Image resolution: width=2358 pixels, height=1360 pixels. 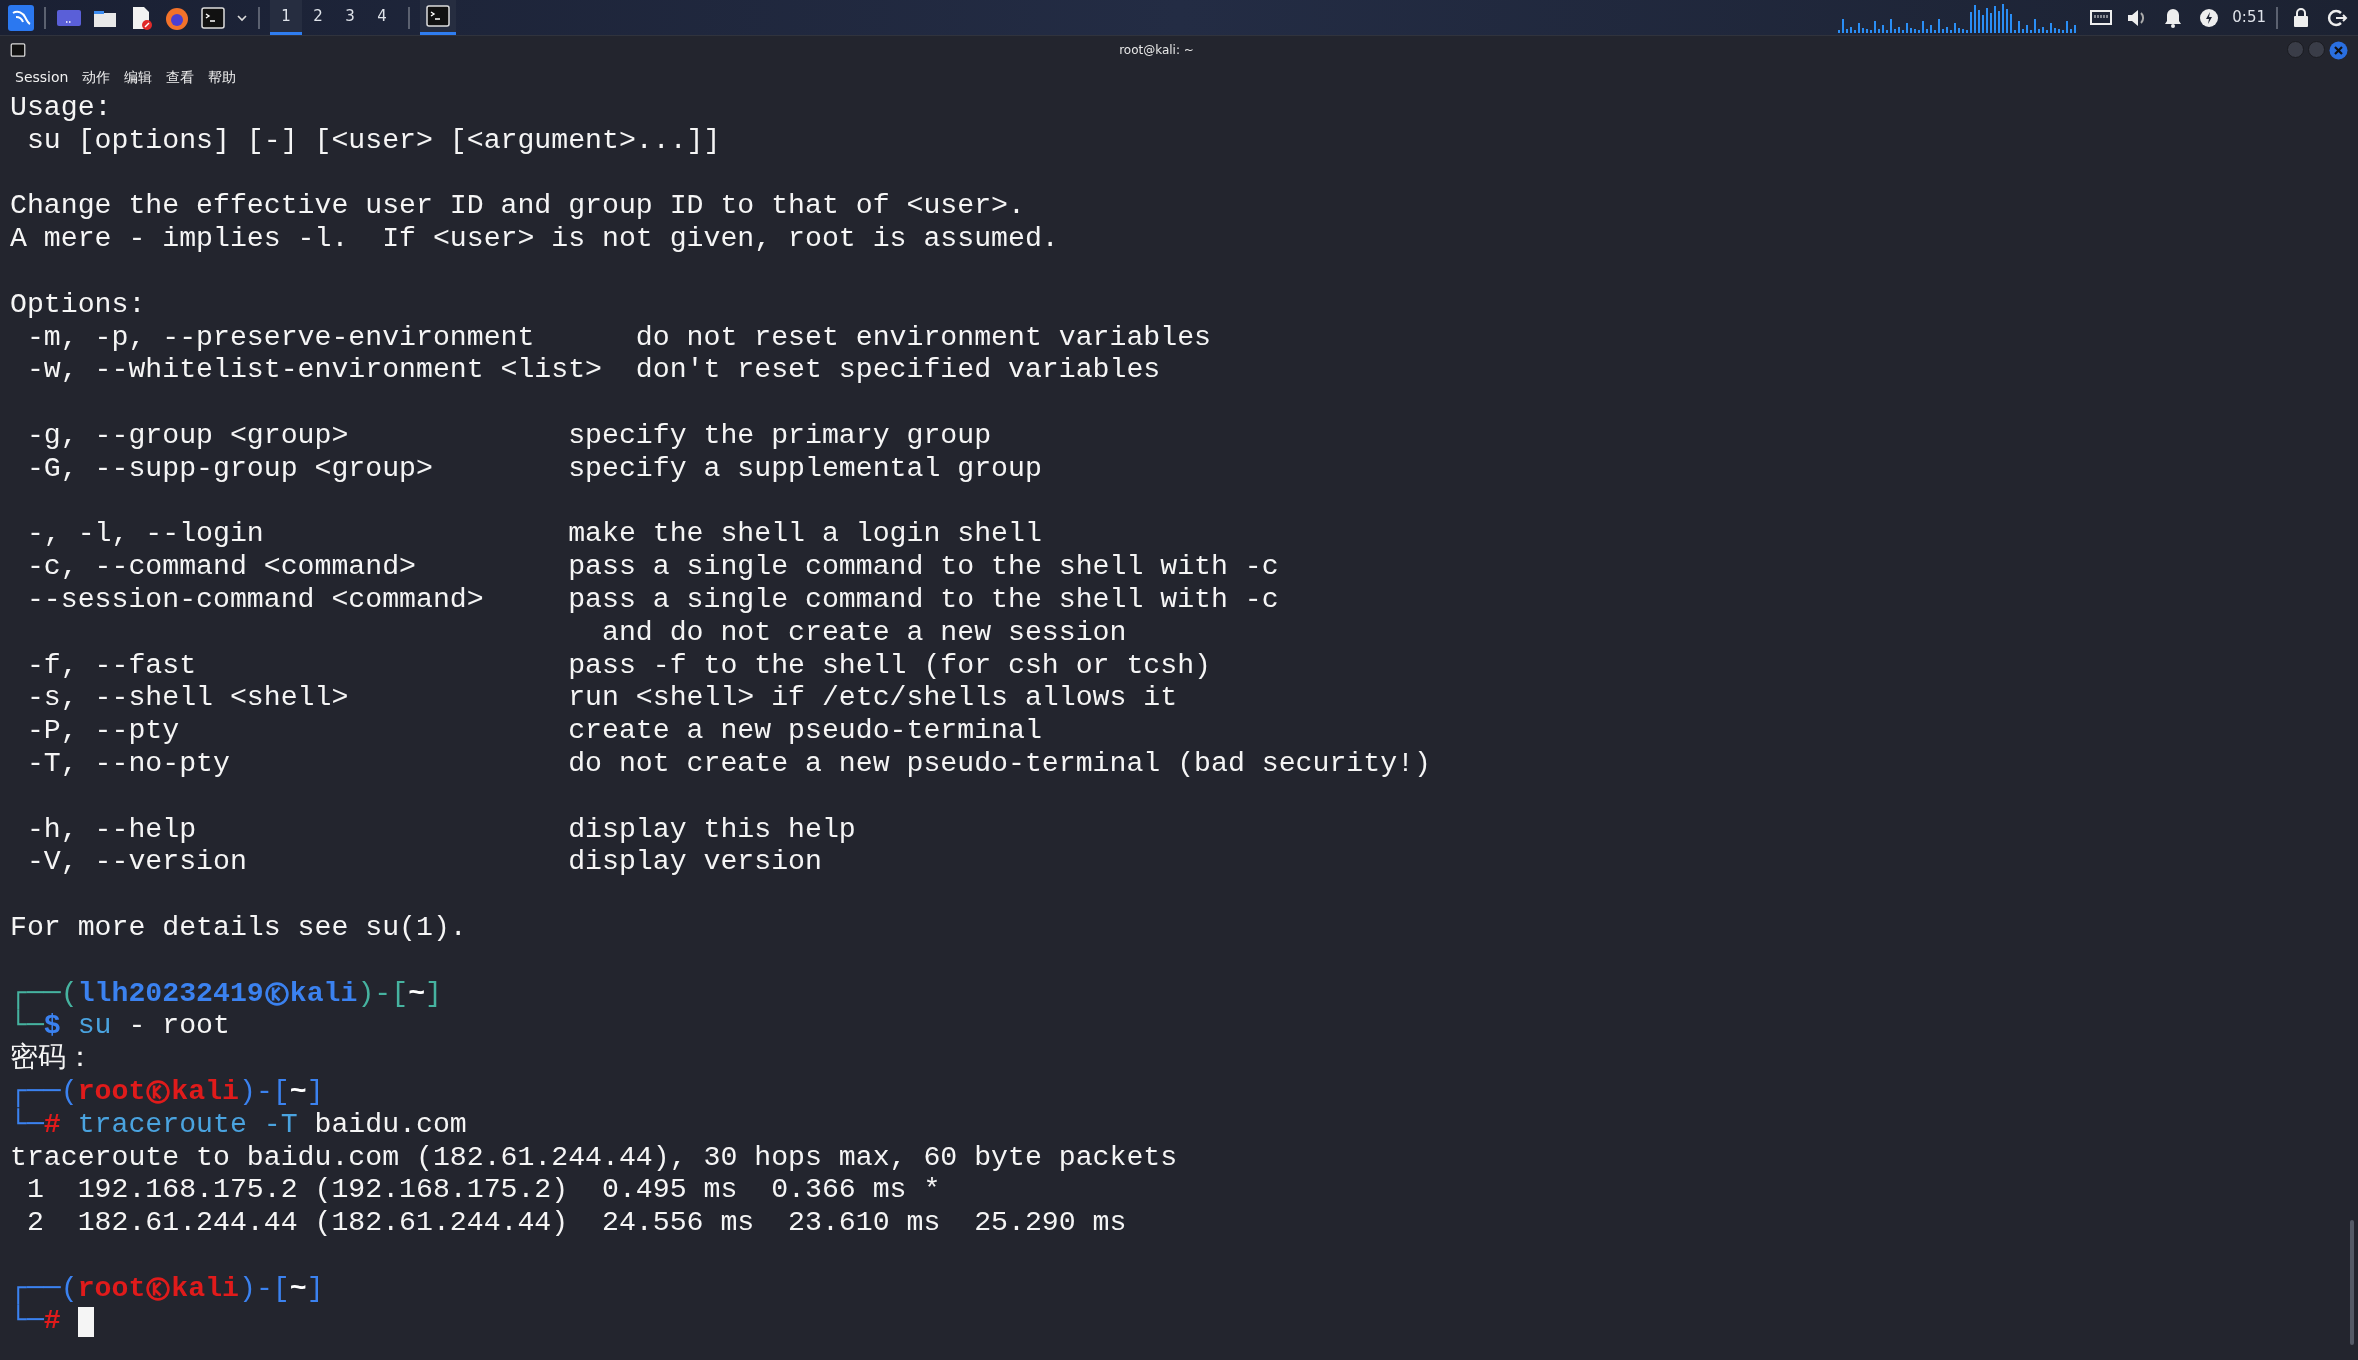 I want to click on scrollbar-thumb, so click(x=2352, y=1282).